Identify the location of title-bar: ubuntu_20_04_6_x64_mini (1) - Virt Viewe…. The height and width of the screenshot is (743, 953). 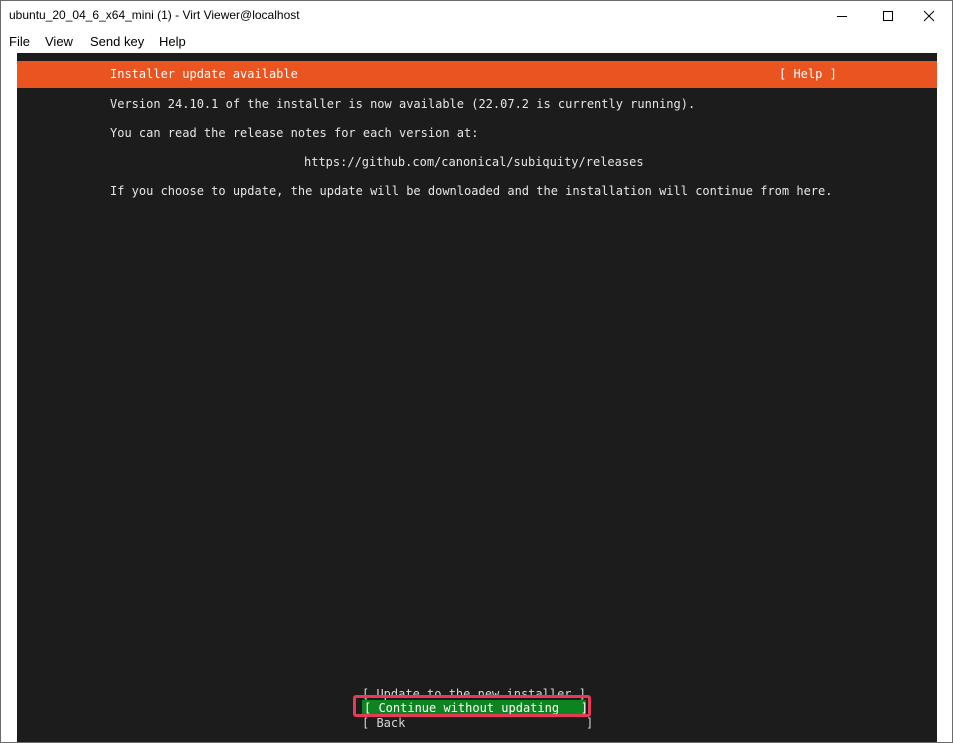
(476, 15).